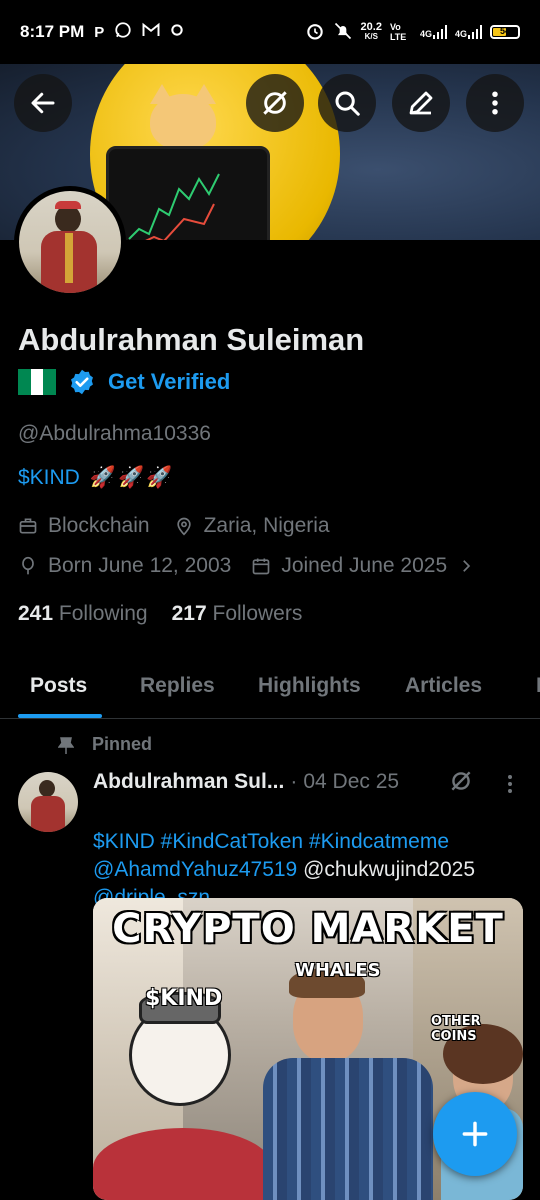 The width and height of the screenshot is (540, 1200). I want to click on briefcase-icon, so click(28, 526).